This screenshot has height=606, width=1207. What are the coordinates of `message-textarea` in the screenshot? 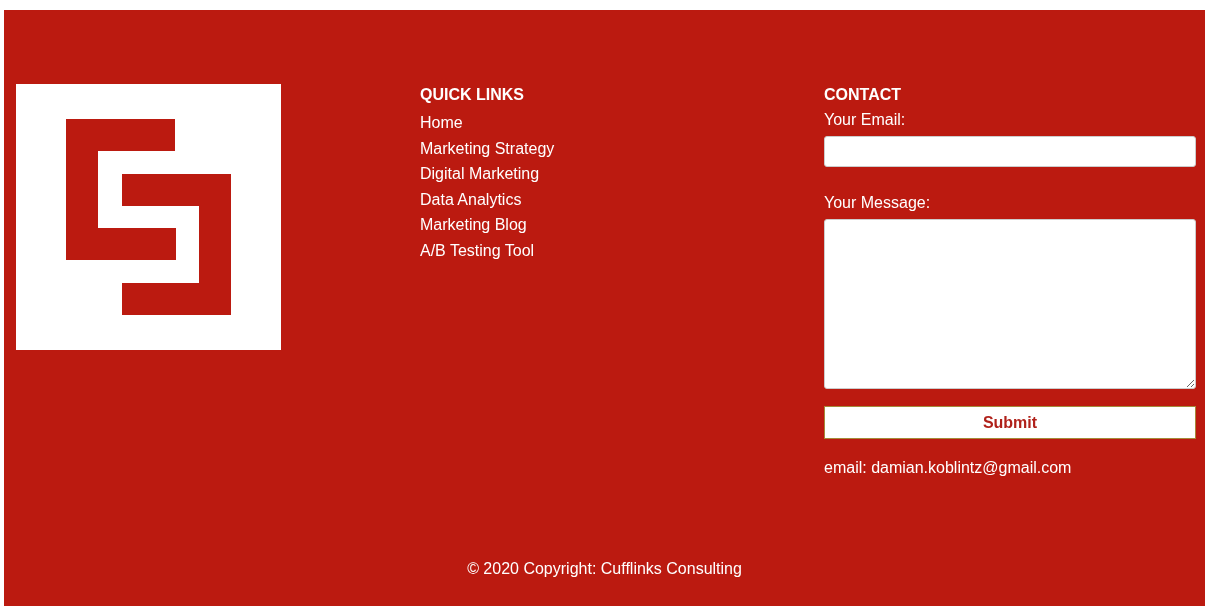 It's located at (1010, 304).